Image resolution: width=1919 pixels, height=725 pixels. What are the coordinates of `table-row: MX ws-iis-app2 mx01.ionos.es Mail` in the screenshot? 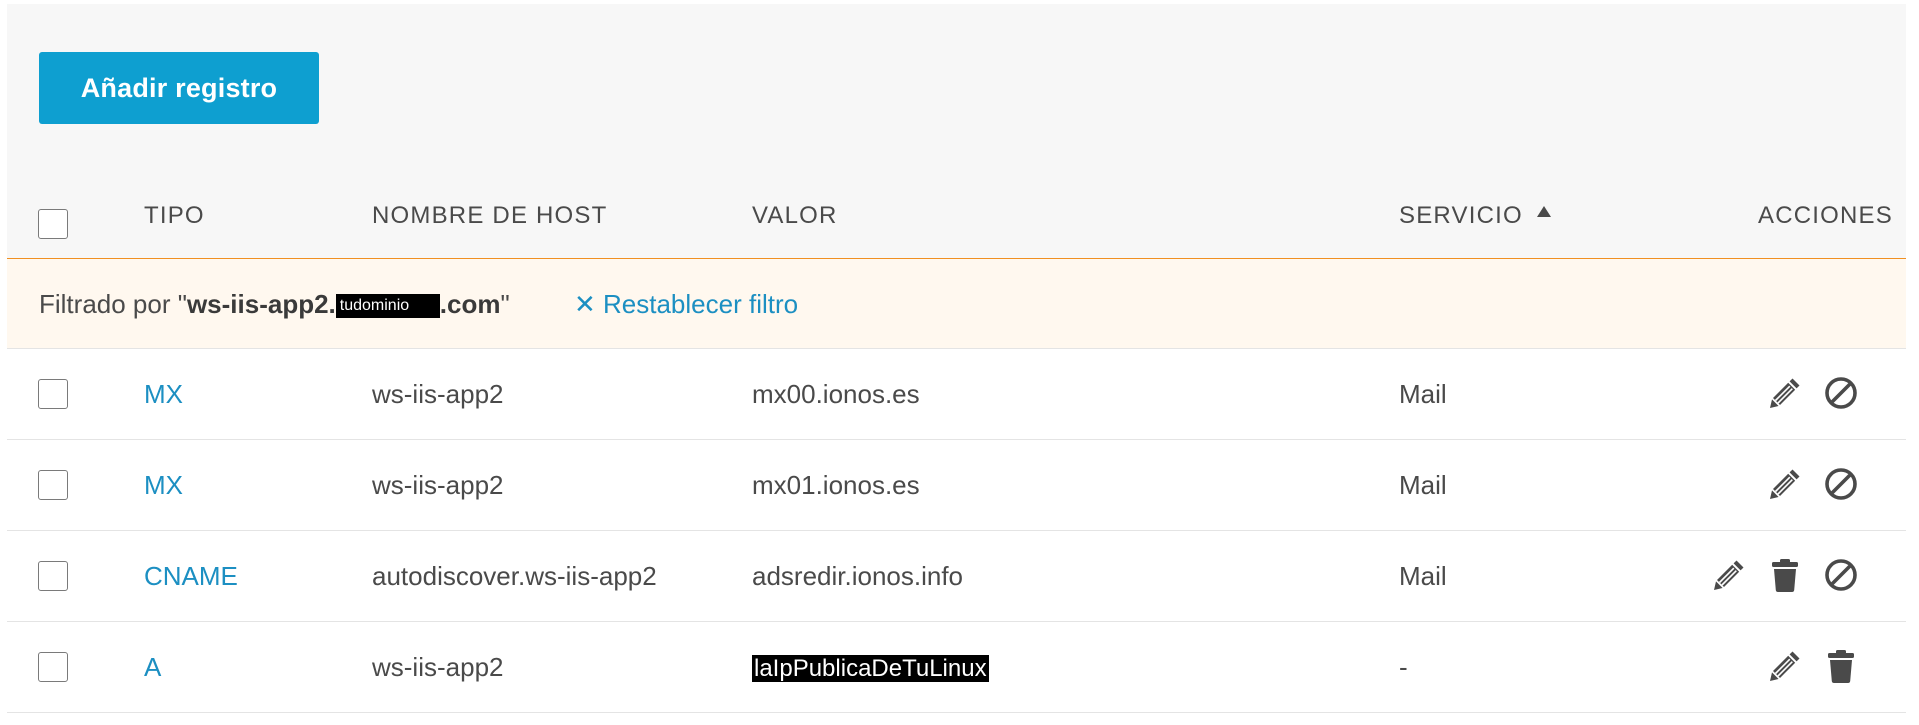 It's located at (956, 485).